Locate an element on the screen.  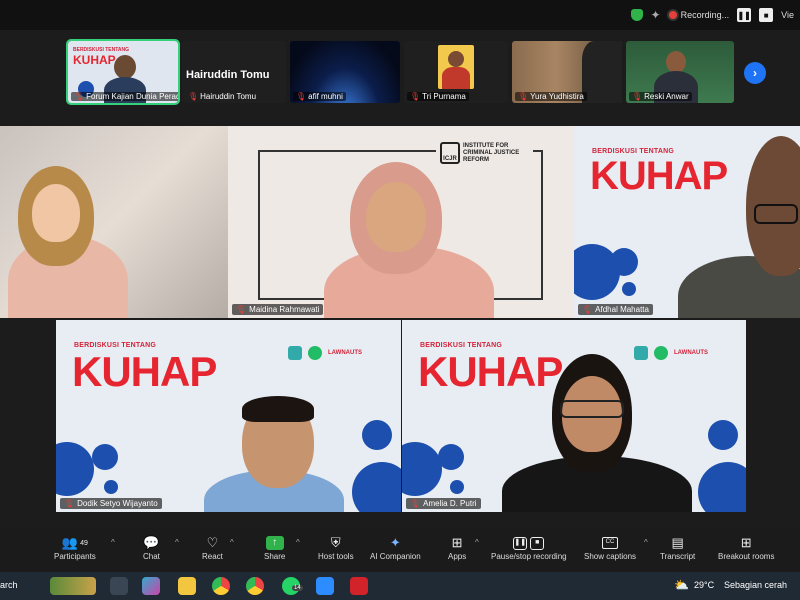
chat-options-chevron-icon: ^ is located at coordinates (177, 542).